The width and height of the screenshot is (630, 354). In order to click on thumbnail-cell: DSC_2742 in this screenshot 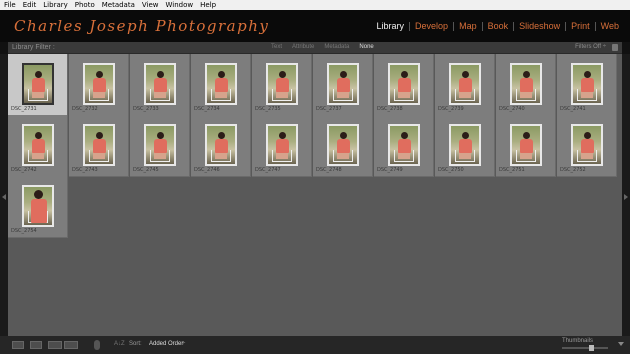, I will do `click(38, 146)`.